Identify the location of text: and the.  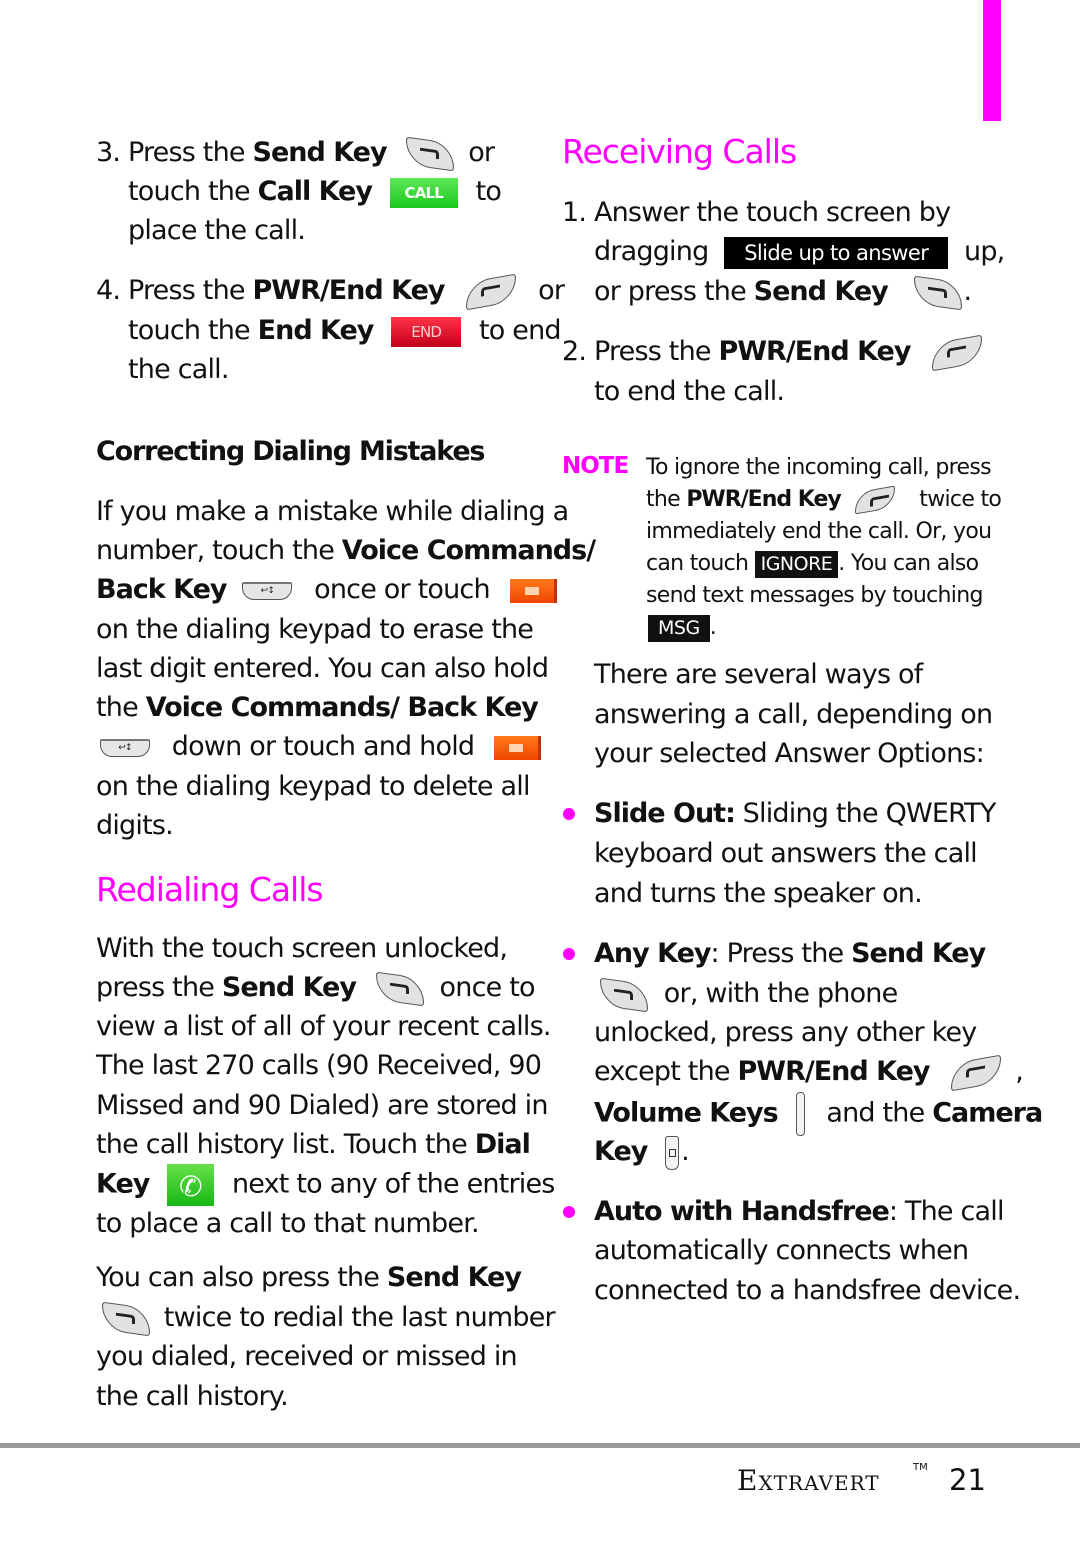
(879, 1113).